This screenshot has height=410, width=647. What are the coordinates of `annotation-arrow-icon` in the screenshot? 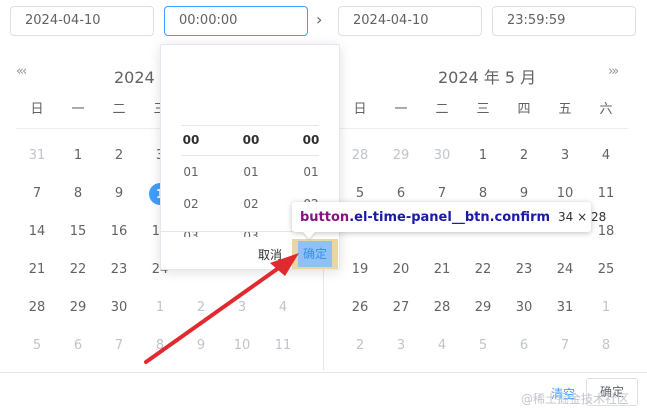 It's located at (221, 308).